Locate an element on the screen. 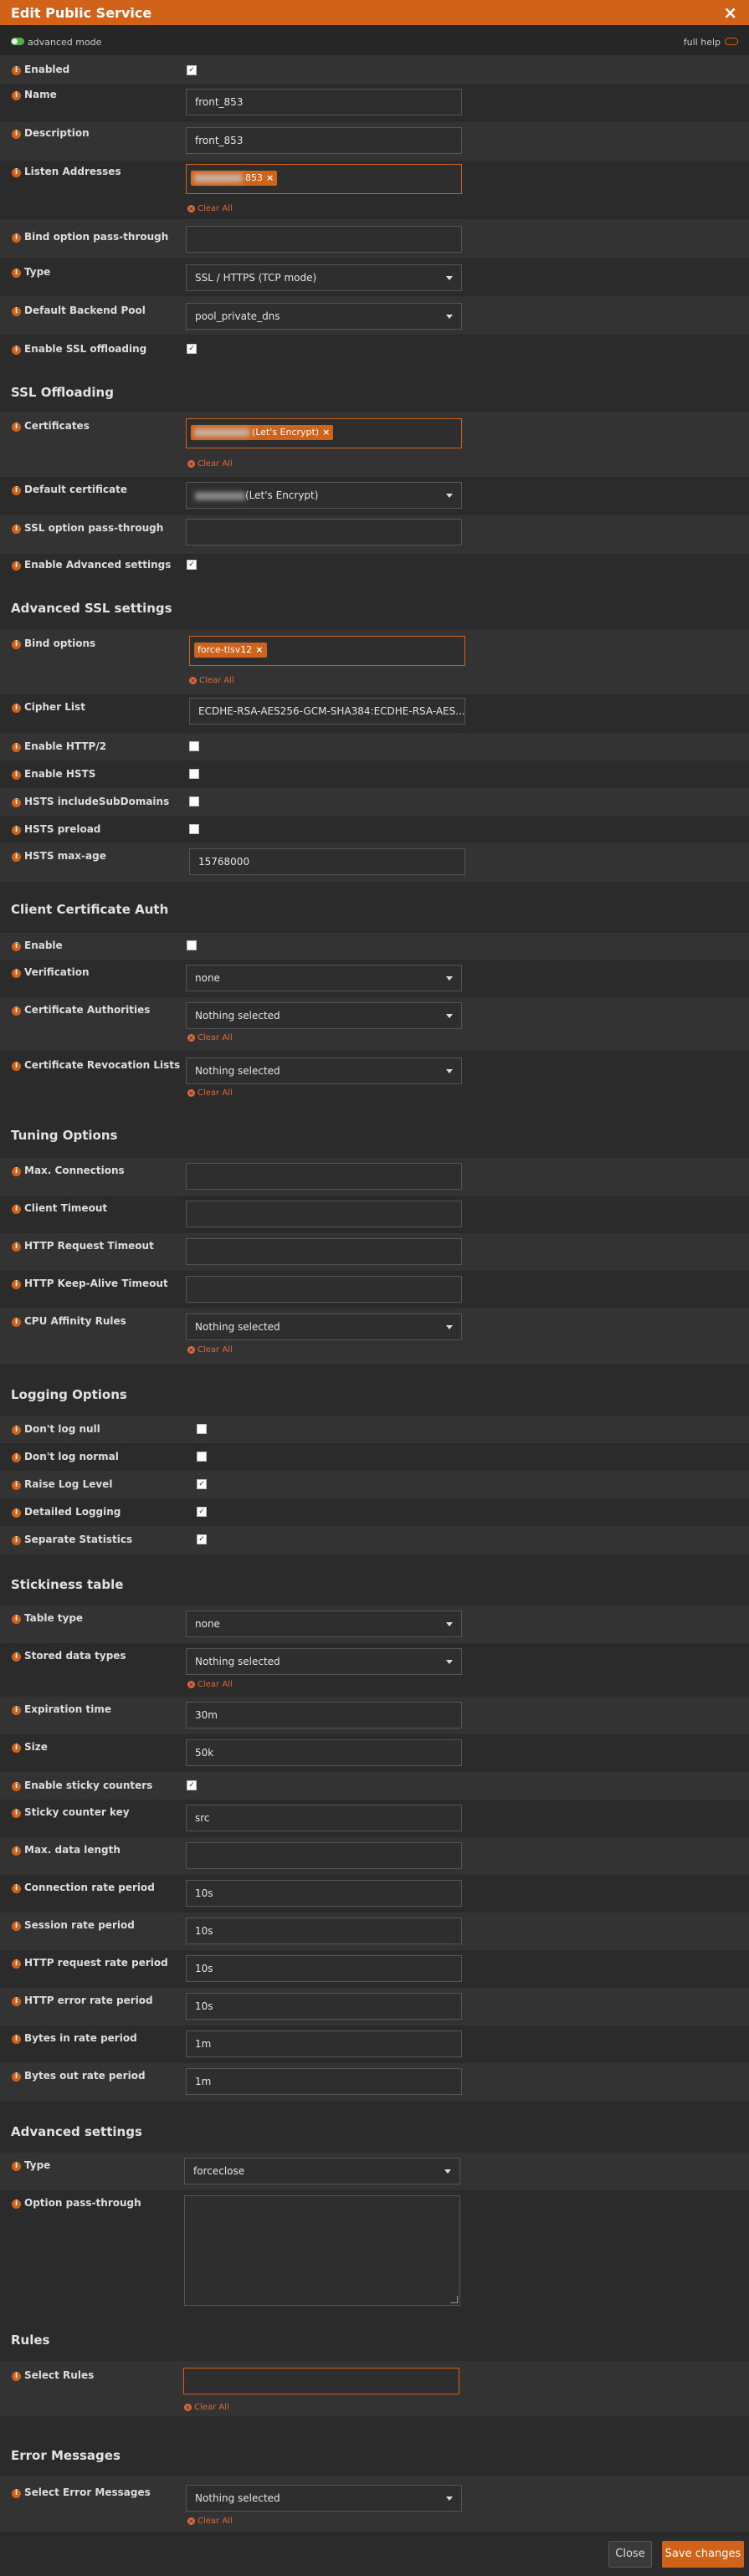 This screenshot has height=2576, width=749. connection-rate-input: 10s is located at coordinates (324, 1894).